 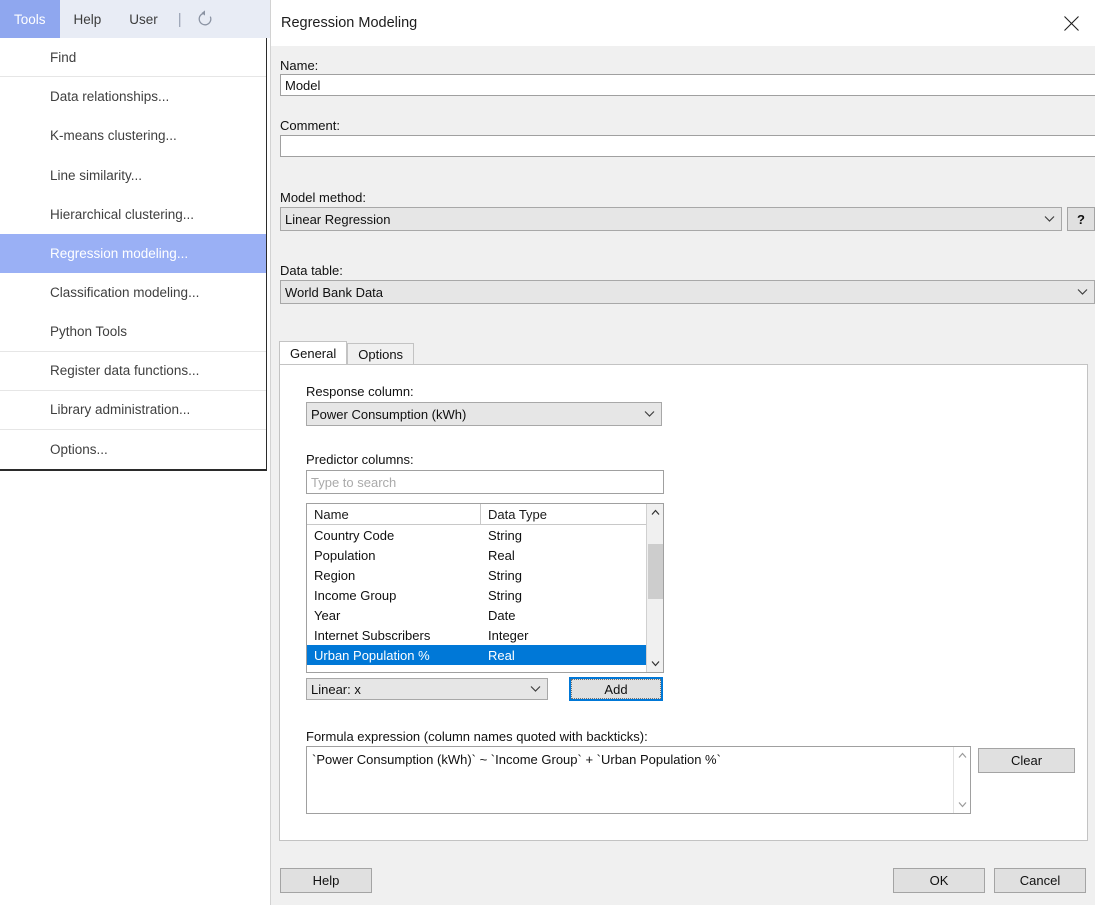 I want to click on data-table-label: Data table:, so click(x=311, y=270).